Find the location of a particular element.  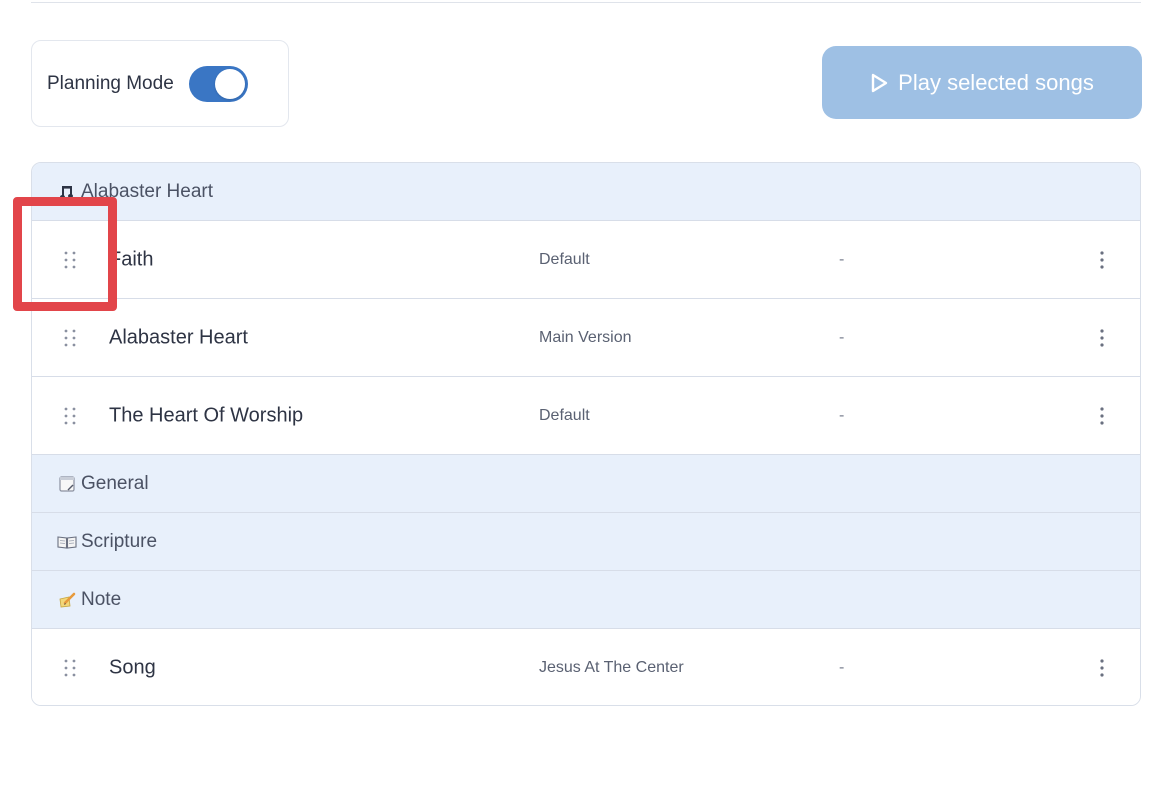

notepad-icon is located at coordinates (67, 484).